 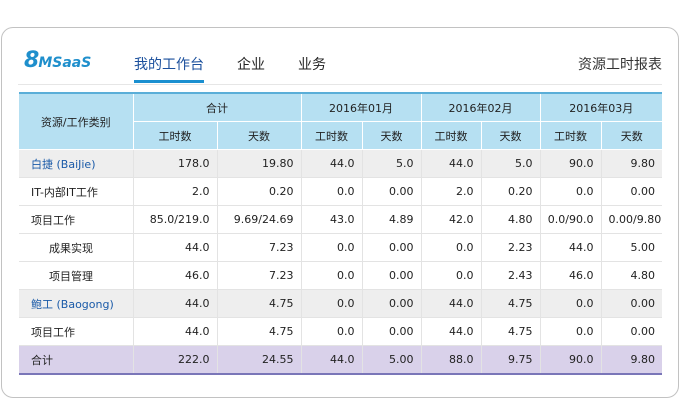 What do you see at coordinates (169, 68) in the screenshot?
I see `nav-workbench: 我的工作台` at bounding box center [169, 68].